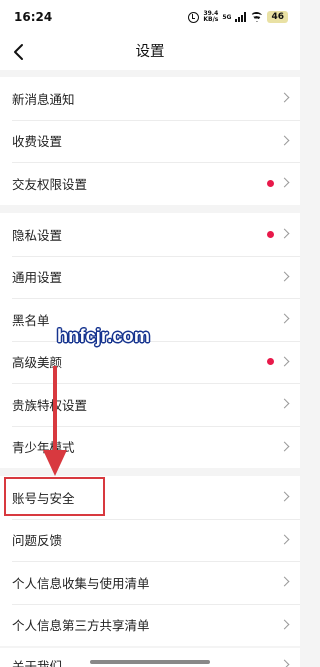  I want to click on settings-item-label: 个人信息第三方共享清单, so click(81, 626).